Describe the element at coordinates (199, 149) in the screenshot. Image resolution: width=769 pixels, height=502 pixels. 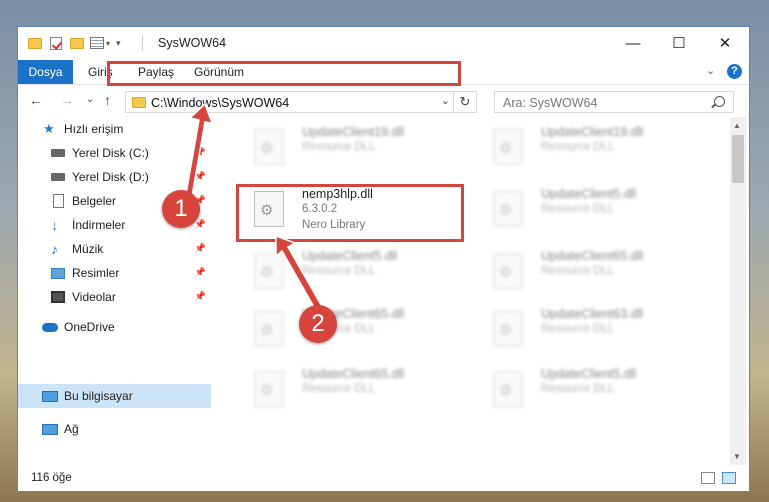
I see `arrow-to-address-icon` at that location.